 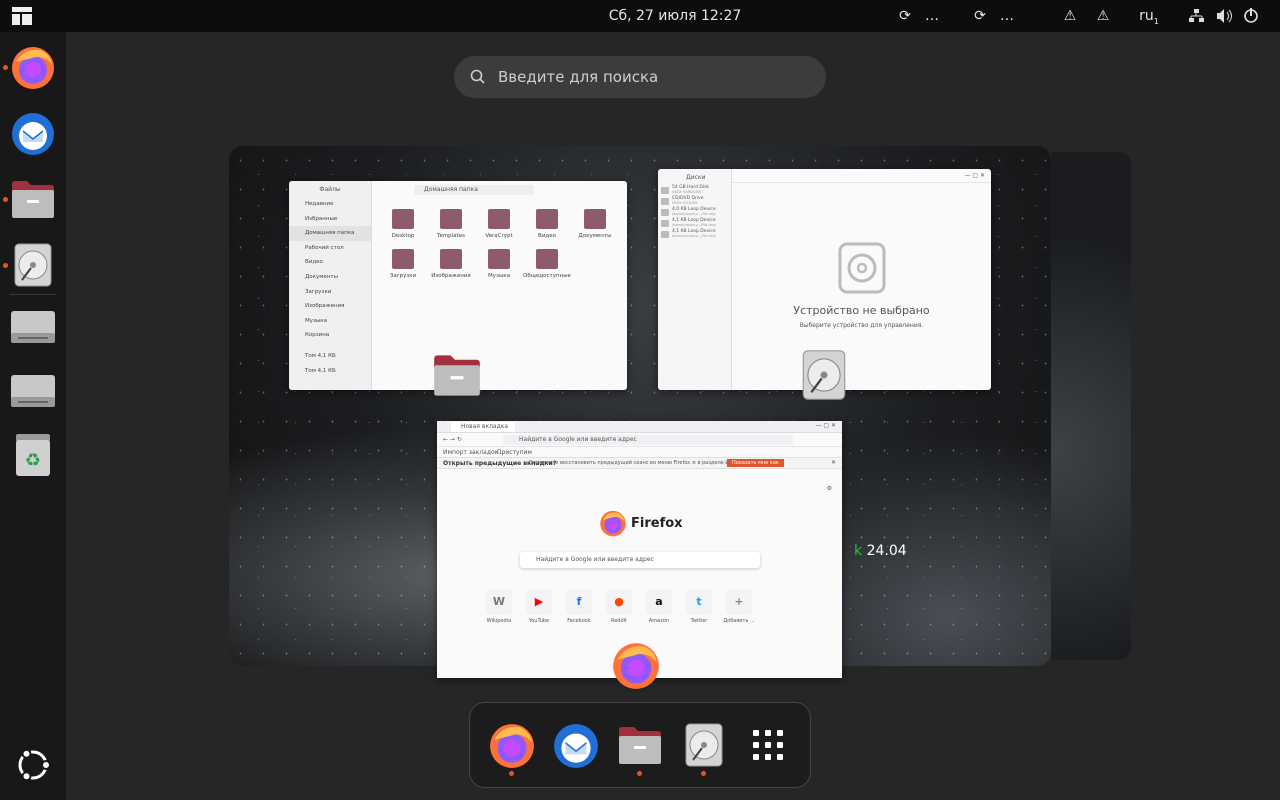 What do you see at coordinates (330, 321) in the screenshot?
I see `files-sidebar-item: Музыка` at bounding box center [330, 321].